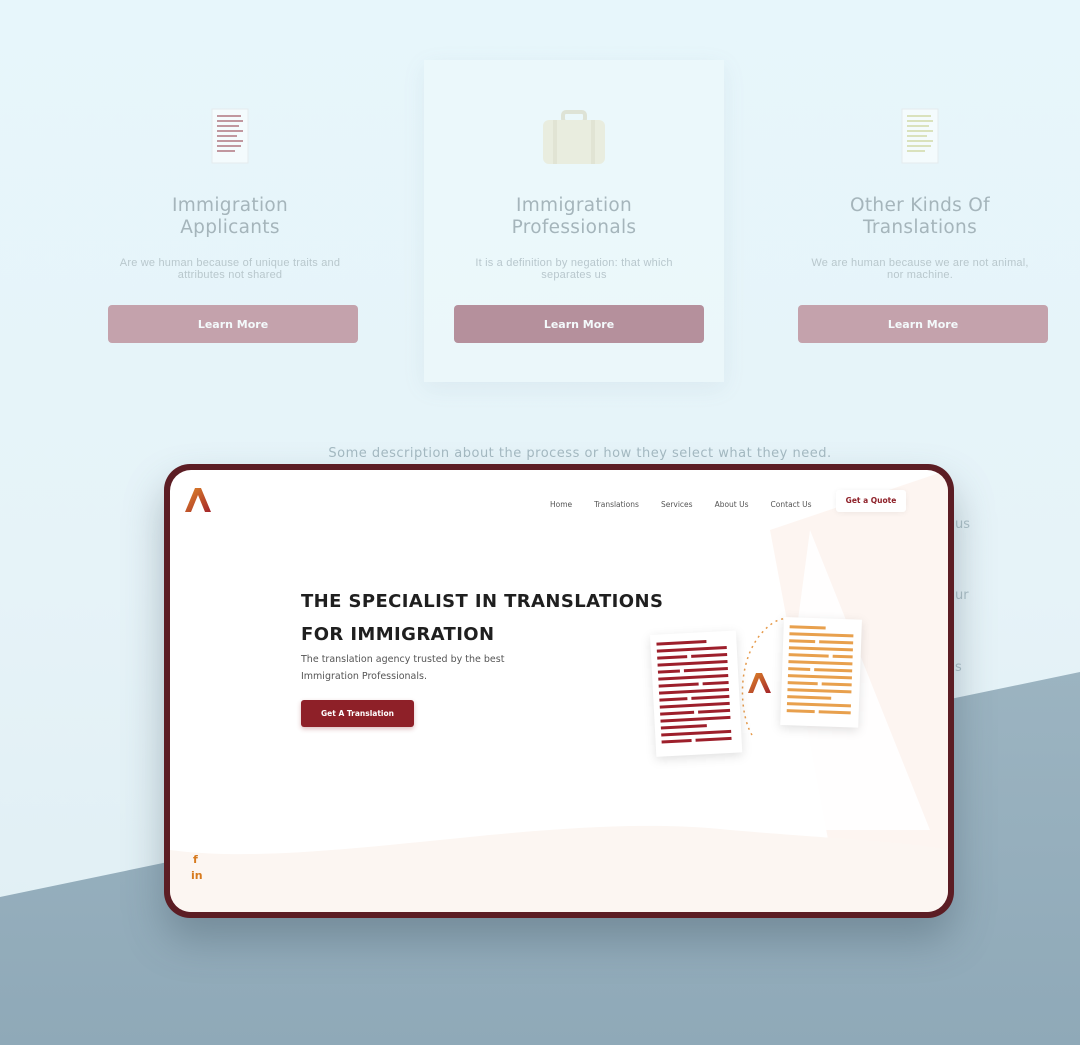  I want to click on logo-icon, so click(198, 502).